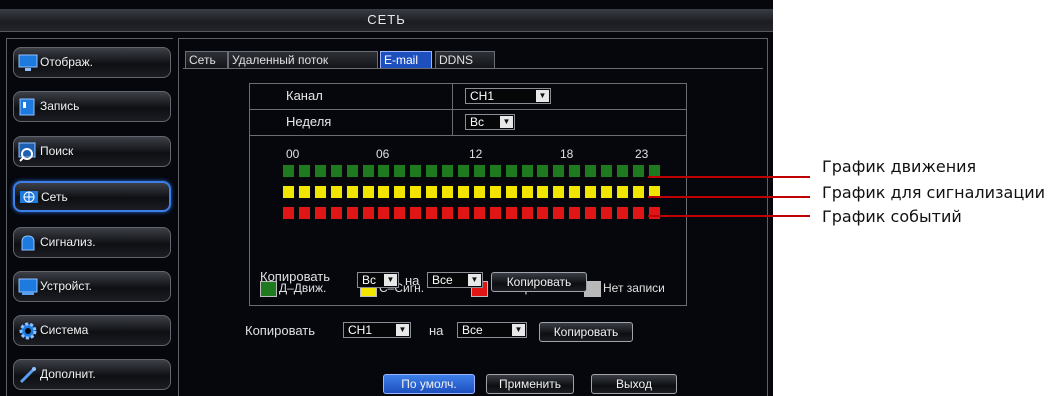 Image resolution: width=1062 pixels, height=396 pixels. I want to click on copy-day-from-select: Вс ▼, so click(378, 280).